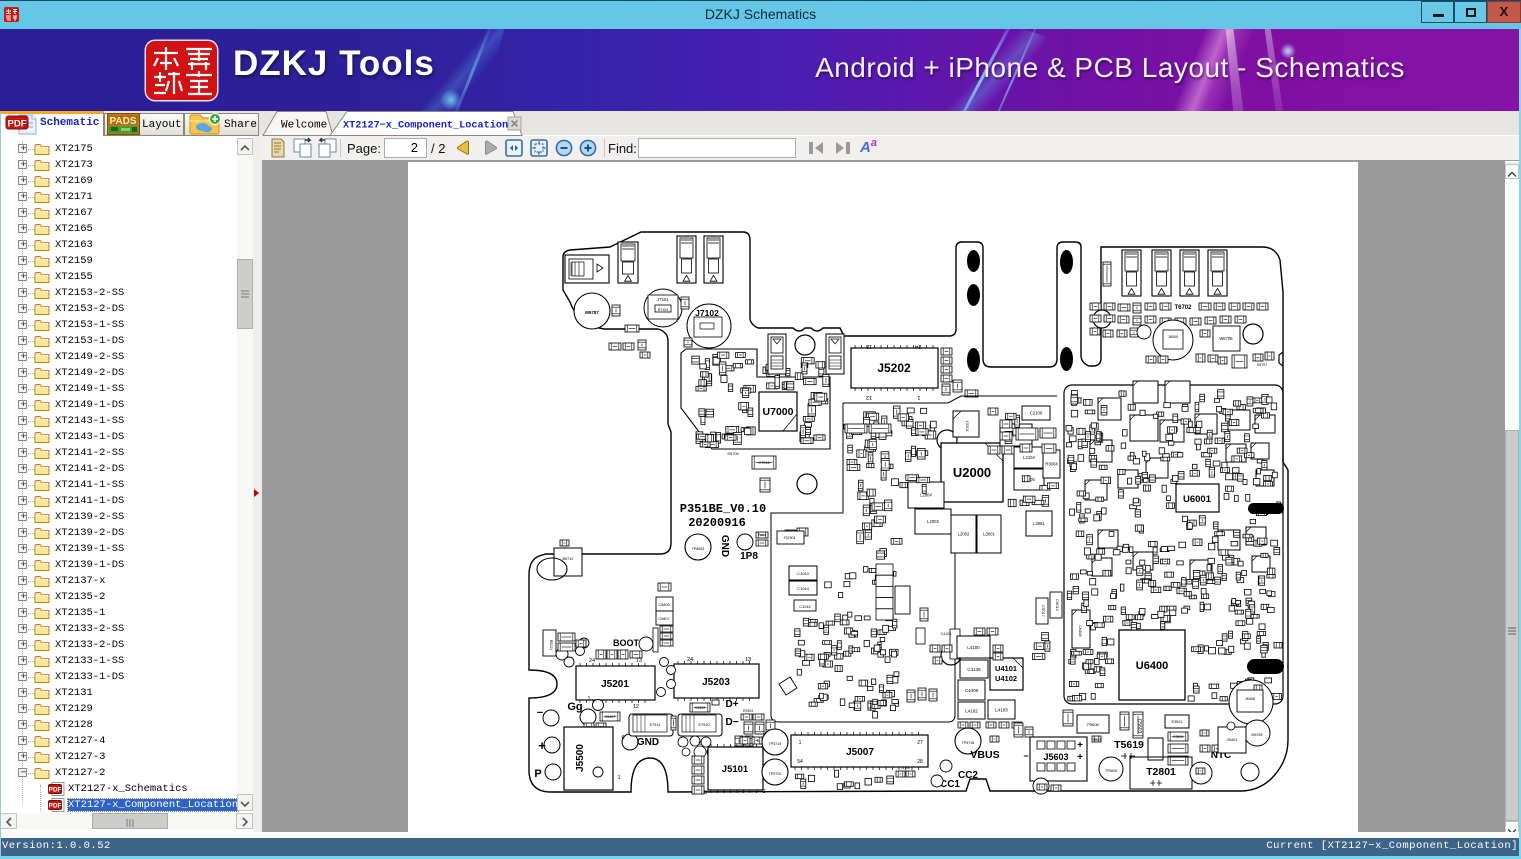 This screenshot has height=859, width=1521. What do you see at coordinates (1001, 710) in the screenshot?
I see `svg-text: L4103` at bounding box center [1001, 710].